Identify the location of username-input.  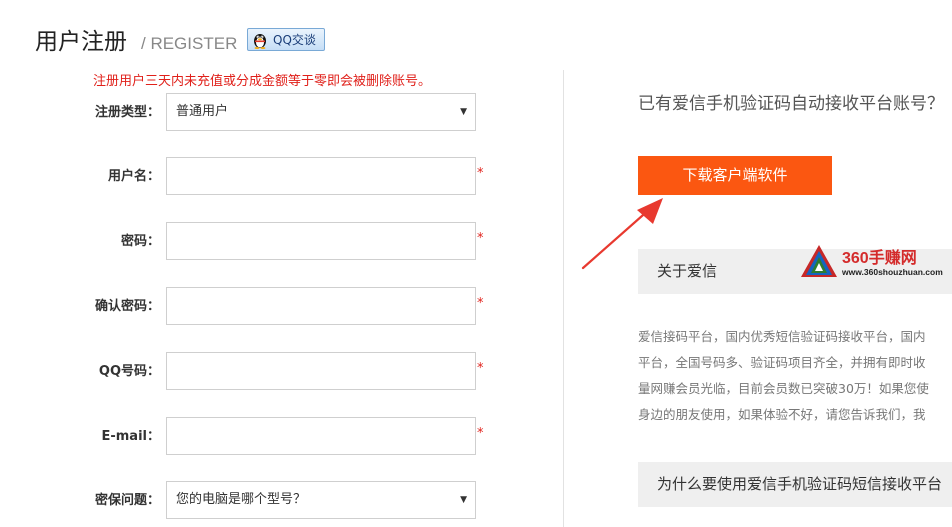
(321, 176).